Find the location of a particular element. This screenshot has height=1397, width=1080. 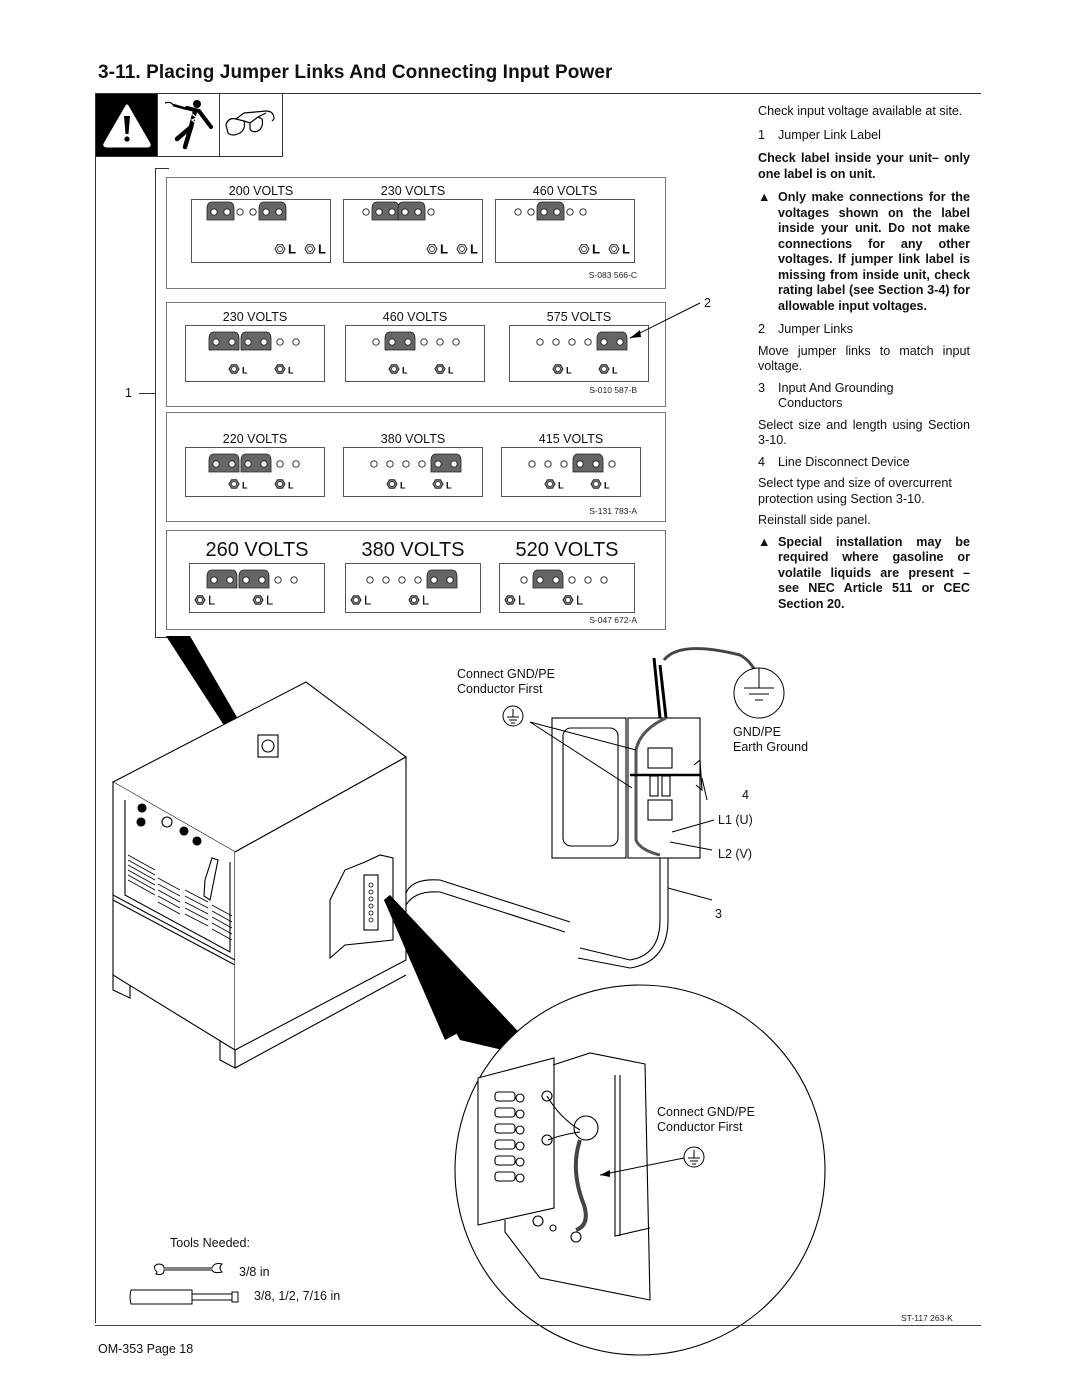

callout-l1: L1 (U) is located at coordinates (735, 820).